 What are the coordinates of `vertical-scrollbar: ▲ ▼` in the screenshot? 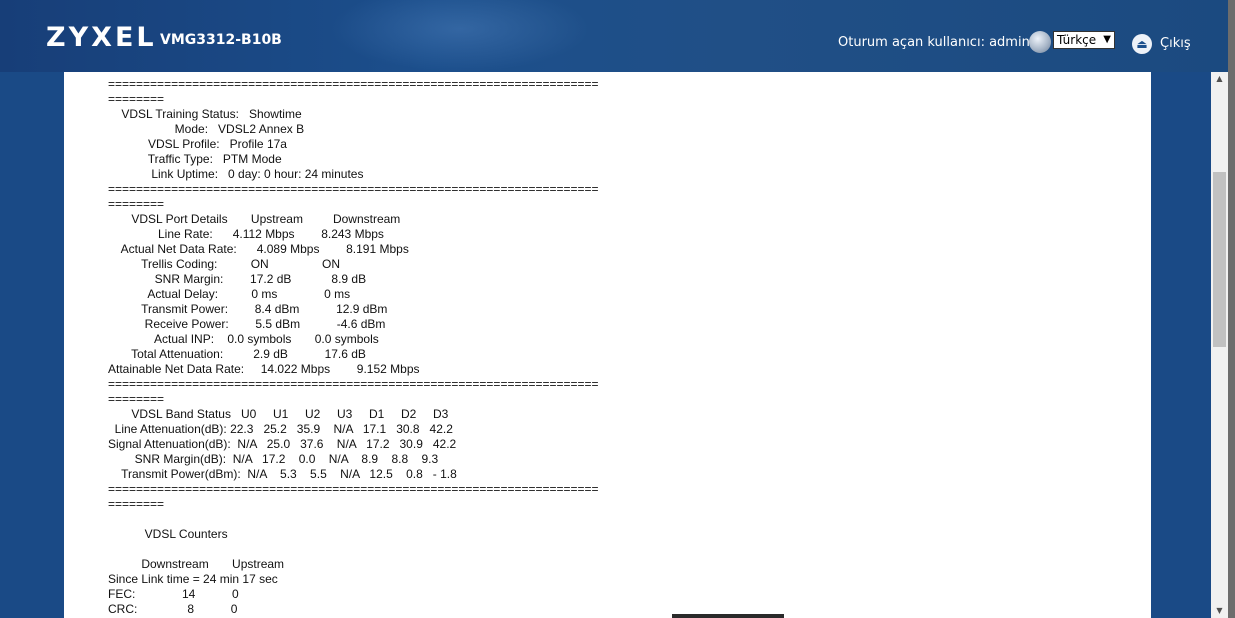 It's located at (1219, 345).